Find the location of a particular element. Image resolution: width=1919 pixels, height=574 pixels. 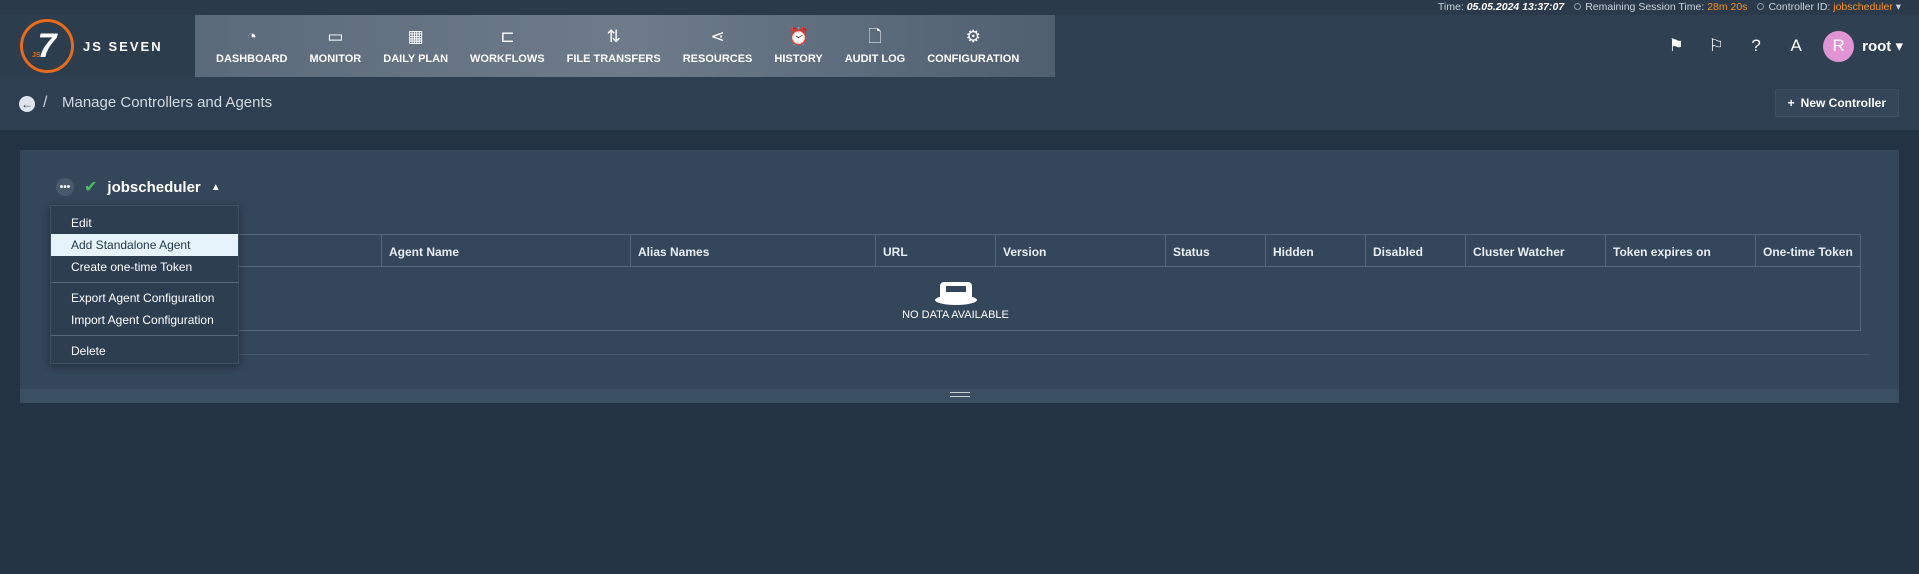

caret-up-icon: ▲ is located at coordinates (216, 187).